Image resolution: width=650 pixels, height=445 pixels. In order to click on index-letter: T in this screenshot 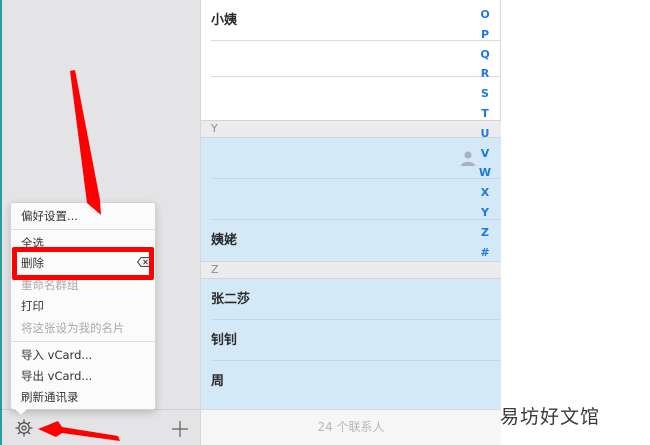, I will do `click(485, 114)`.